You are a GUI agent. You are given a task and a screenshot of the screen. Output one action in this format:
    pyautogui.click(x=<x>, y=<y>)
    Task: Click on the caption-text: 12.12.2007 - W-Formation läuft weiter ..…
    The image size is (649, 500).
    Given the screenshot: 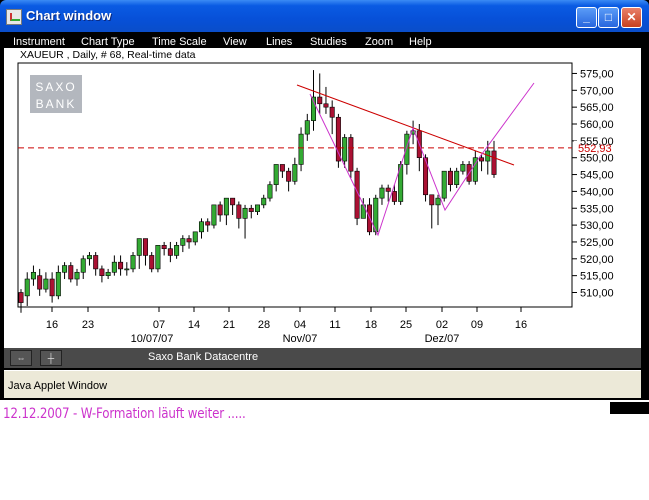 What is the action you would take?
    pyautogui.click(x=124, y=414)
    